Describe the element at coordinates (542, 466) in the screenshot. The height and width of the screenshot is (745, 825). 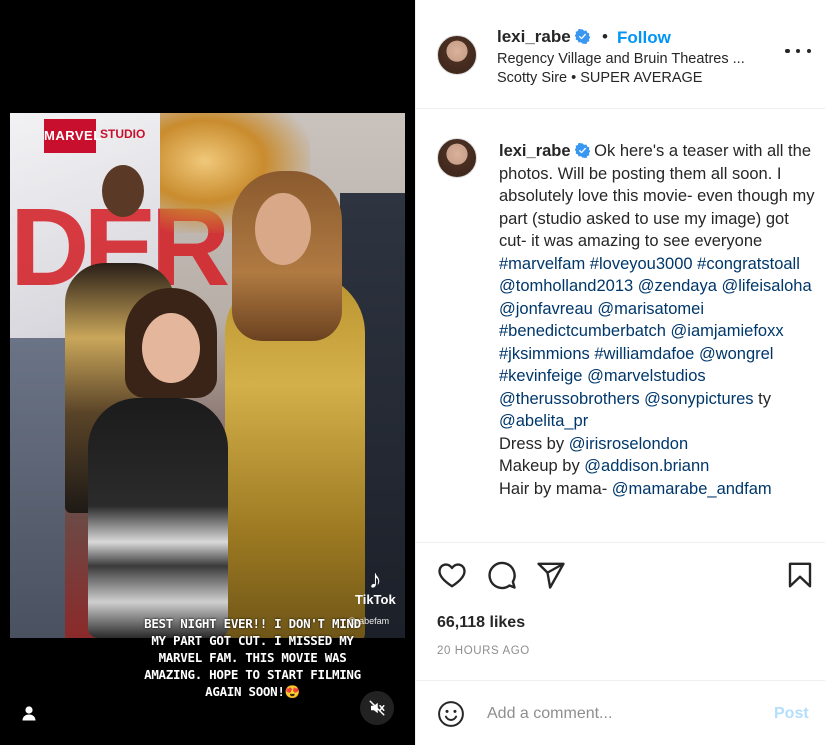
I see `caption-segment: Makeup by` at that location.